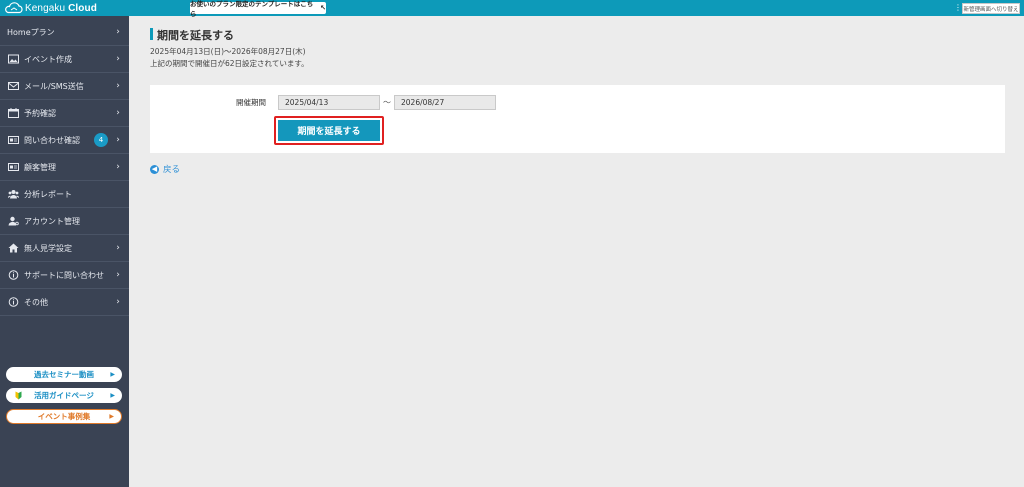 The height and width of the screenshot is (487, 1024). I want to click on user-gear-icon, so click(13, 221).